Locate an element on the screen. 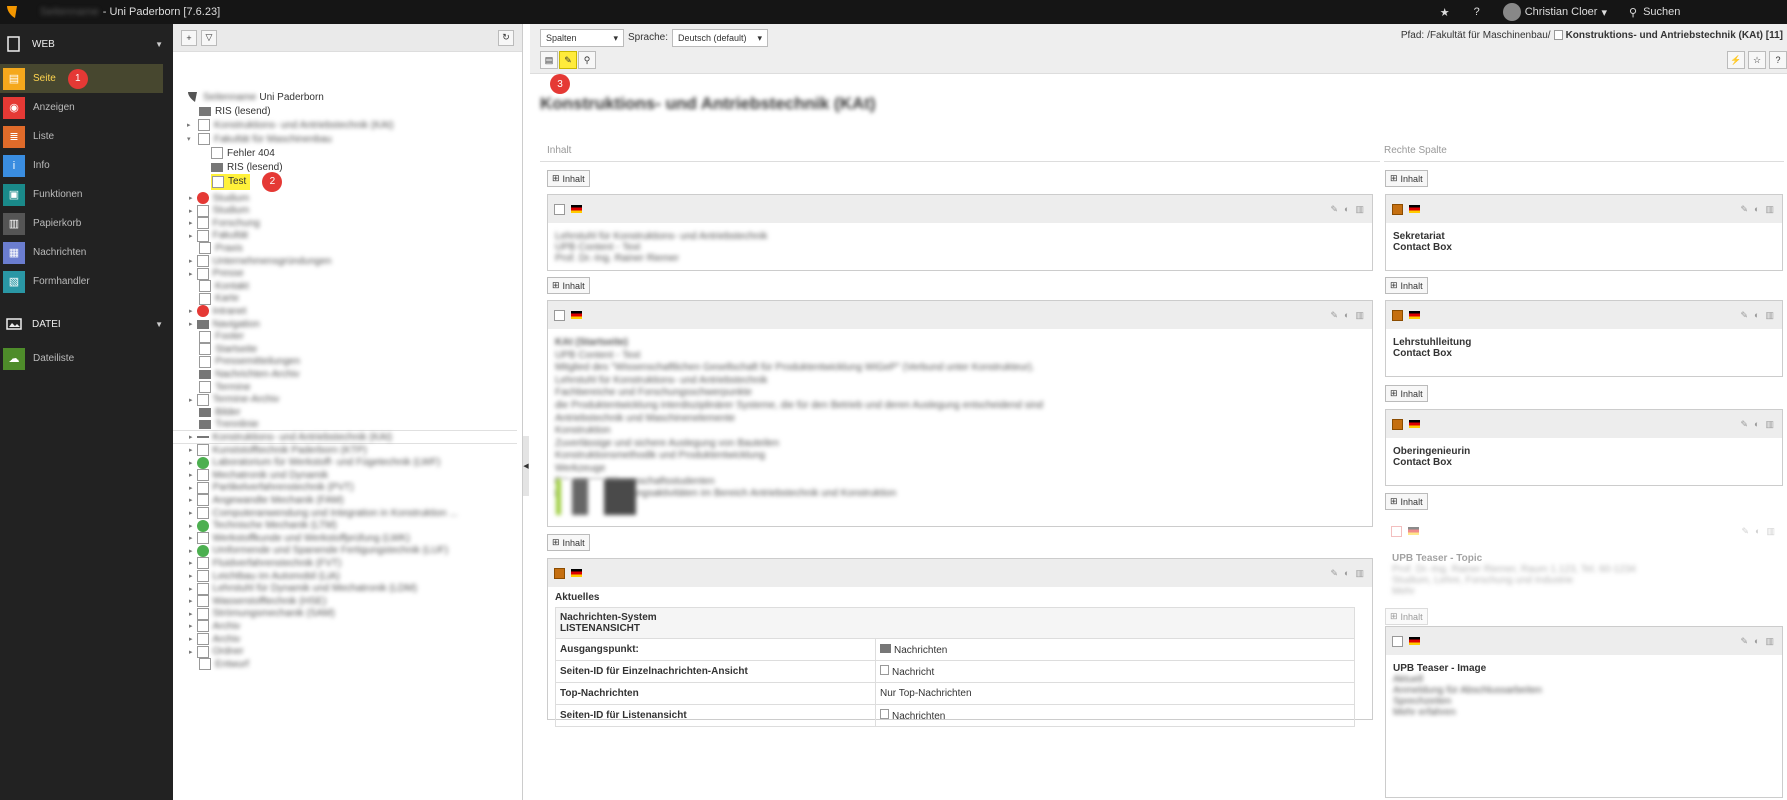  collapse-tree-handle: ◀ is located at coordinates (526, 466).